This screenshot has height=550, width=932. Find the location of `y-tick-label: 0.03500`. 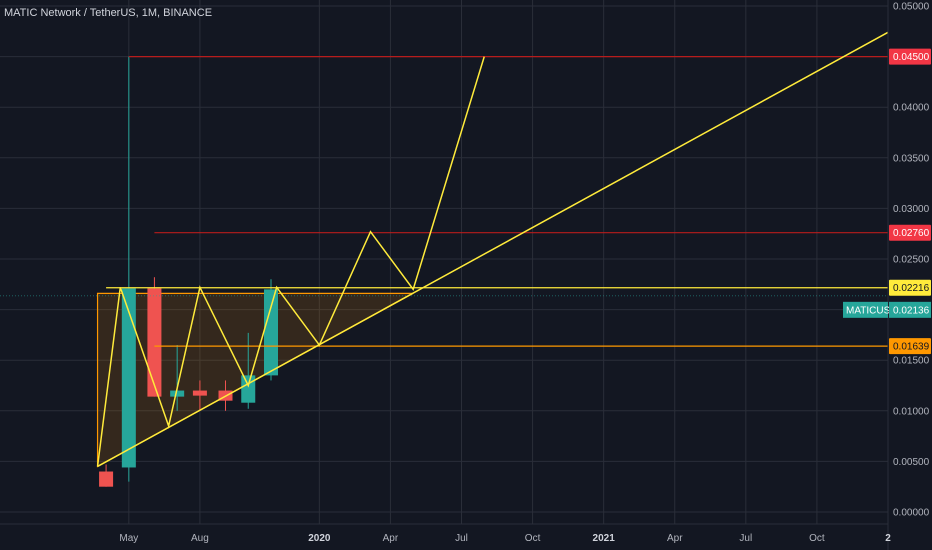

y-tick-label: 0.03500 is located at coordinates (911, 158).